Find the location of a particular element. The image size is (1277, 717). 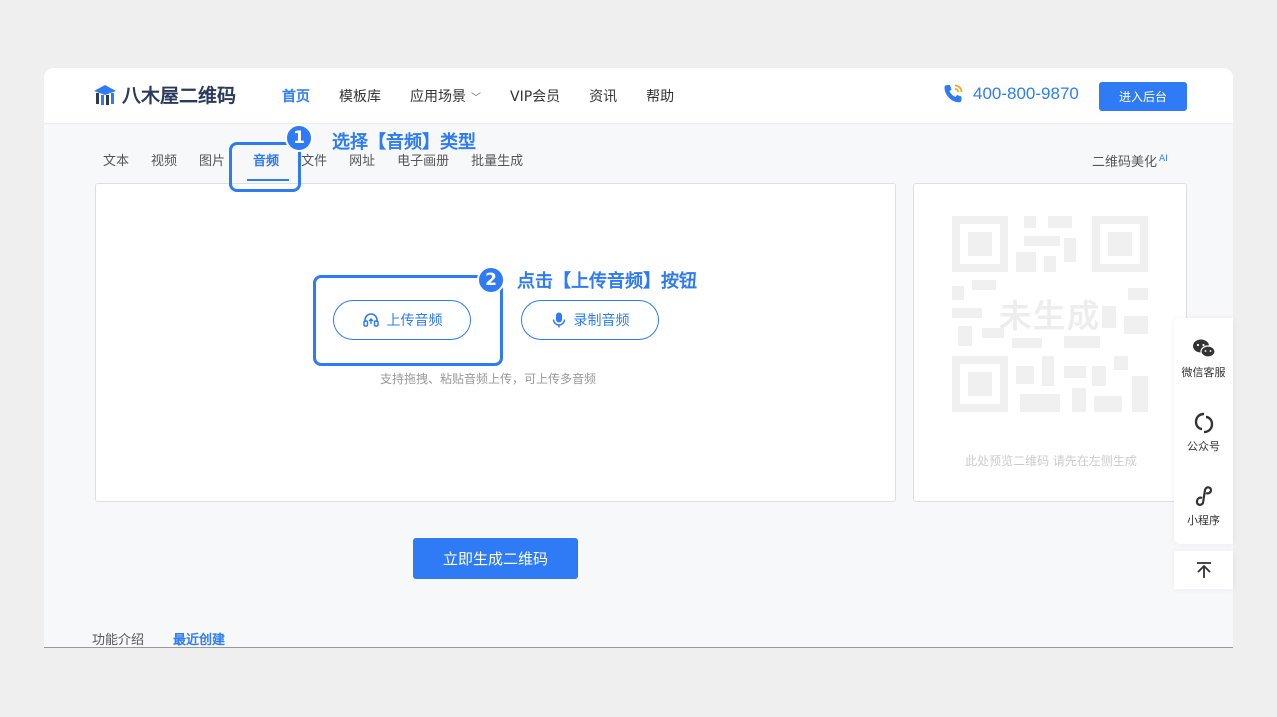

official-account-item: 公众号 is located at coordinates (1203, 433).